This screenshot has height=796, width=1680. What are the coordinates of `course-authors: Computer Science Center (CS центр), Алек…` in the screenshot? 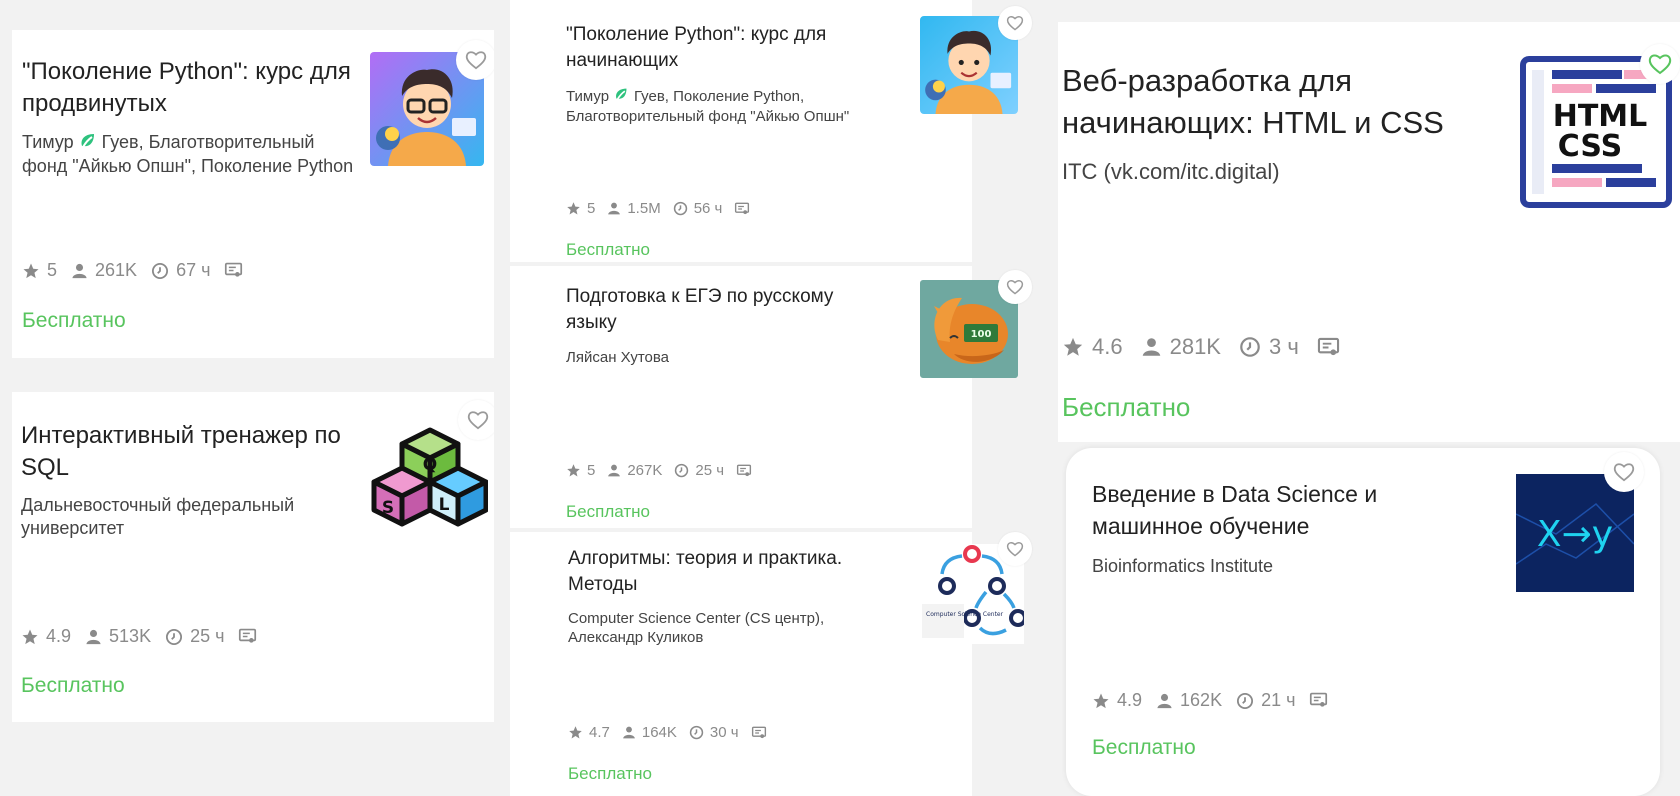 It's located at (696, 628).